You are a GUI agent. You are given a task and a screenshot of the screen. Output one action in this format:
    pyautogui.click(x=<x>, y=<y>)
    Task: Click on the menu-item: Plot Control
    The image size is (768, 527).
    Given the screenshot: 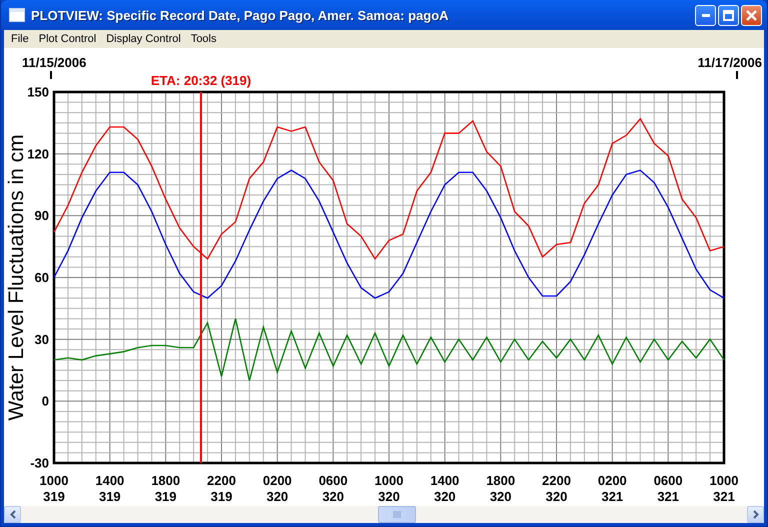 What is the action you would take?
    pyautogui.click(x=68, y=39)
    